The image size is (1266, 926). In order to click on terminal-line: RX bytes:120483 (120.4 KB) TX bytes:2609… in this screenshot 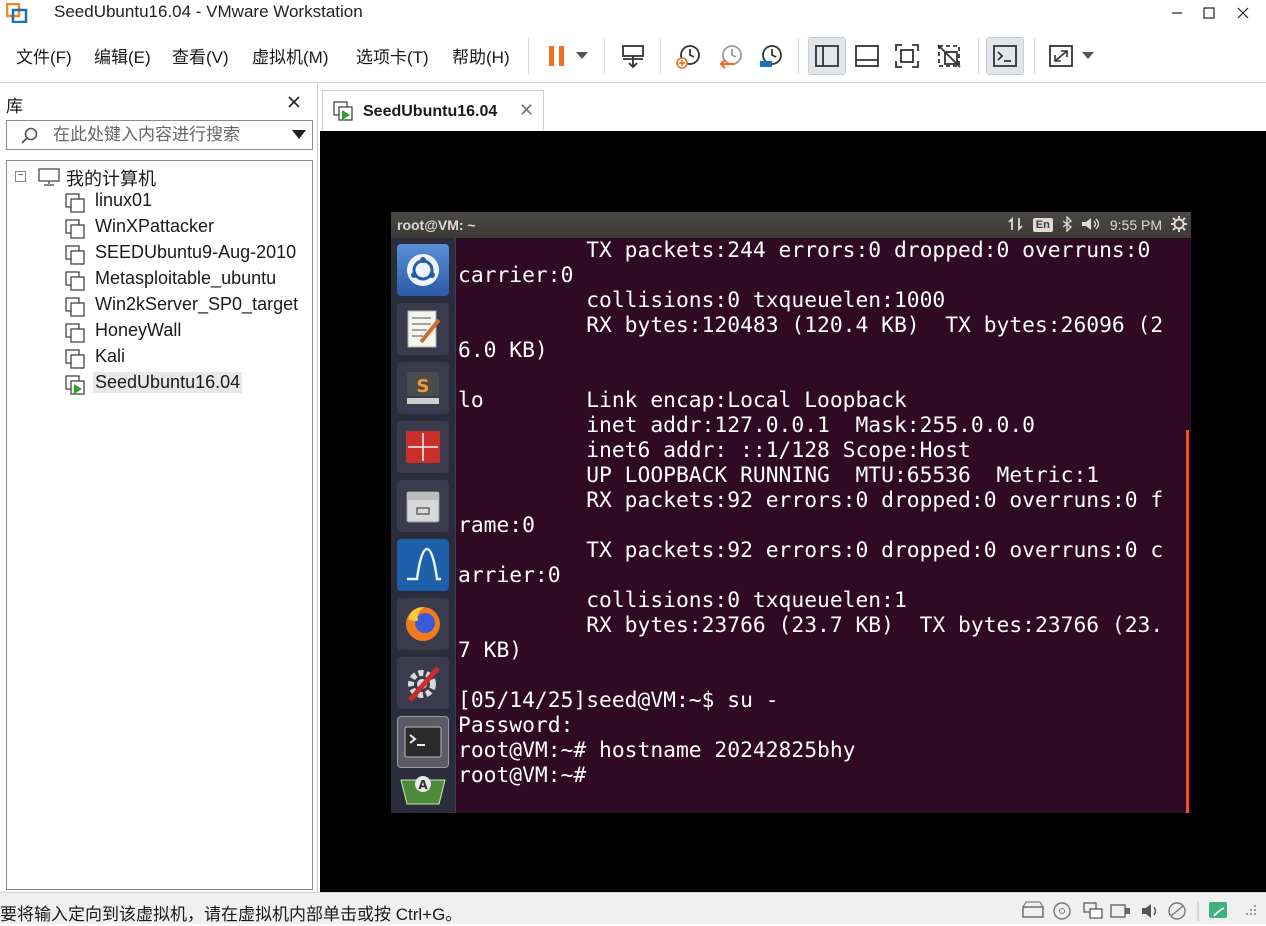, I will do `click(811, 325)`.